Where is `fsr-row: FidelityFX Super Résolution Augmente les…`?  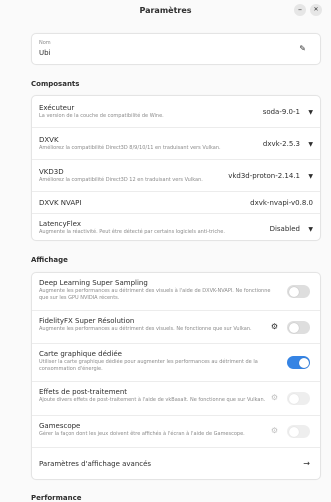
fsr-row: FidelityFX Super Résolution Augmente les… is located at coordinates (176, 327).